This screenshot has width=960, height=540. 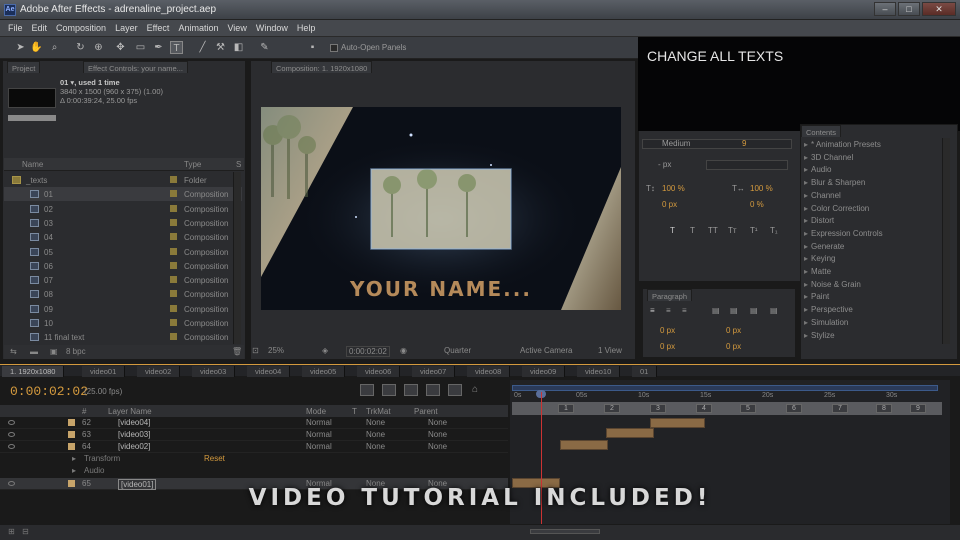 What do you see at coordinates (159, 28) in the screenshot?
I see `menu-effect: Effect` at bounding box center [159, 28].